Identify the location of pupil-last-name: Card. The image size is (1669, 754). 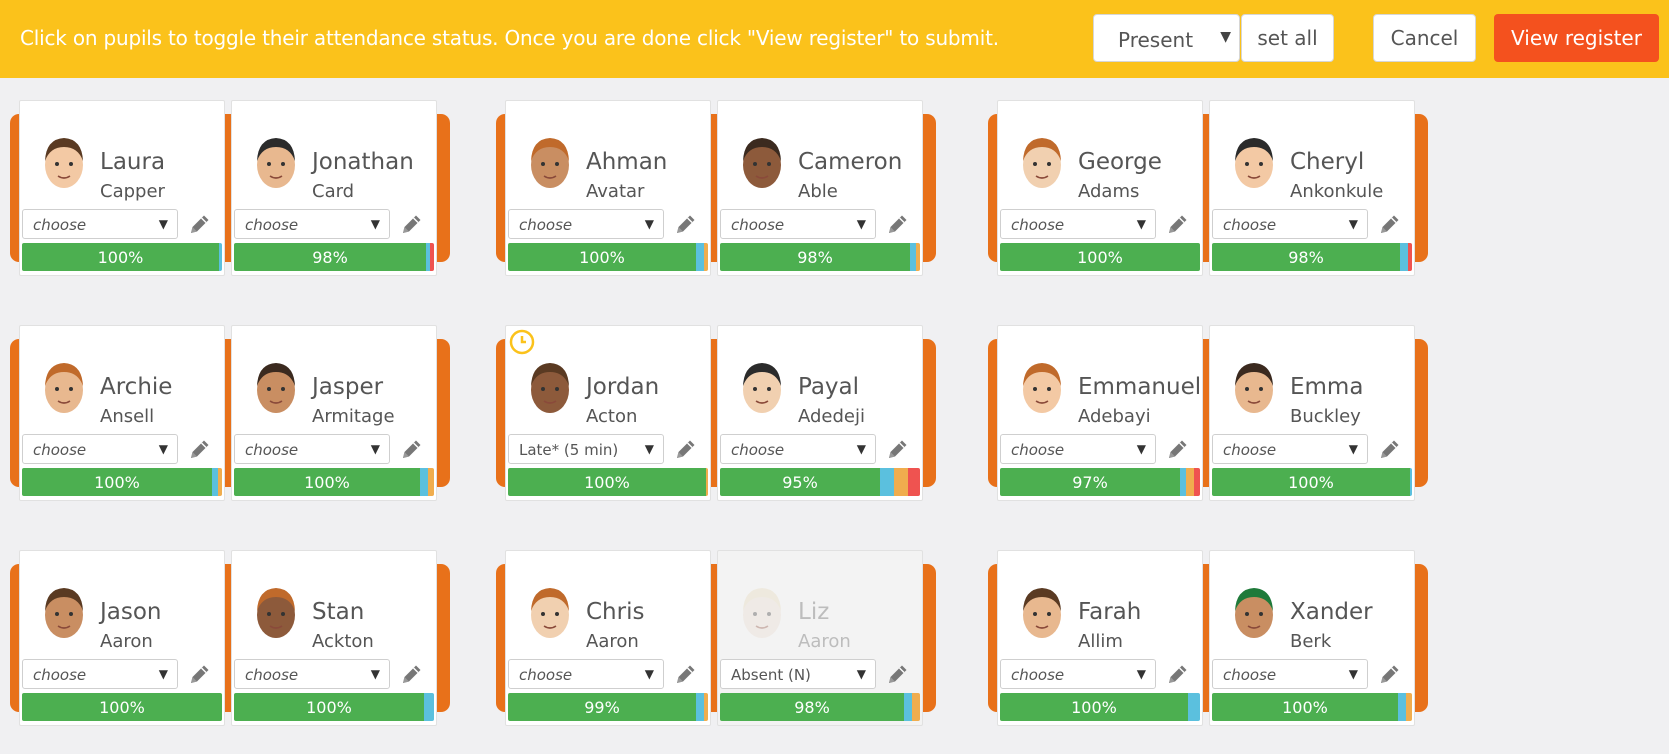
(333, 191).